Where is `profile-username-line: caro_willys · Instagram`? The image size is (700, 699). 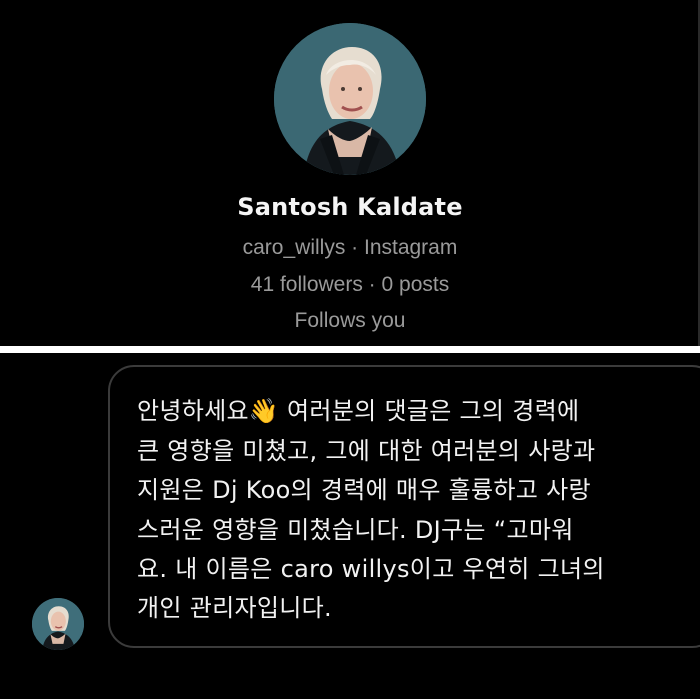
profile-username-line: caro_willys · Instagram is located at coordinates (350, 247).